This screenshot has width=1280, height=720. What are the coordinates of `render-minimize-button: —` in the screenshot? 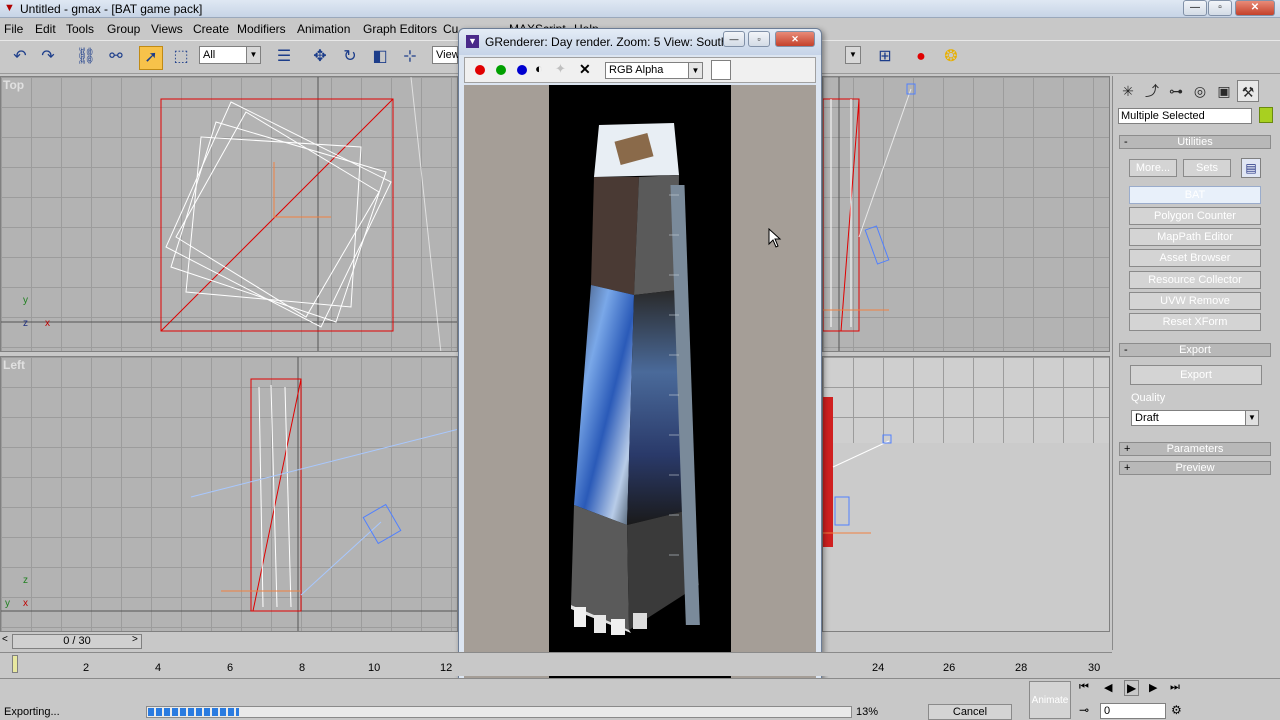 It's located at (734, 39).